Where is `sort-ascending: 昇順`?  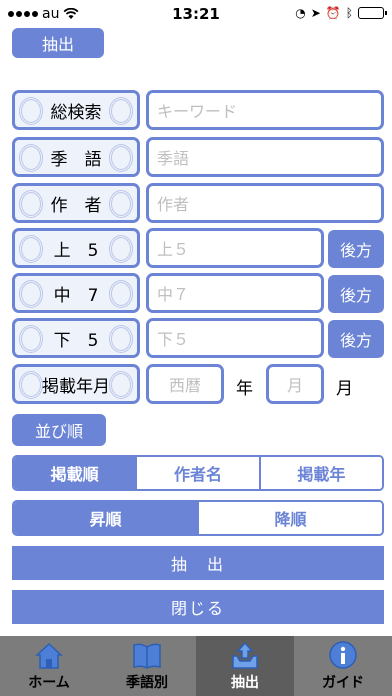 sort-ascending: 昇順 is located at coordinates (106, 518).